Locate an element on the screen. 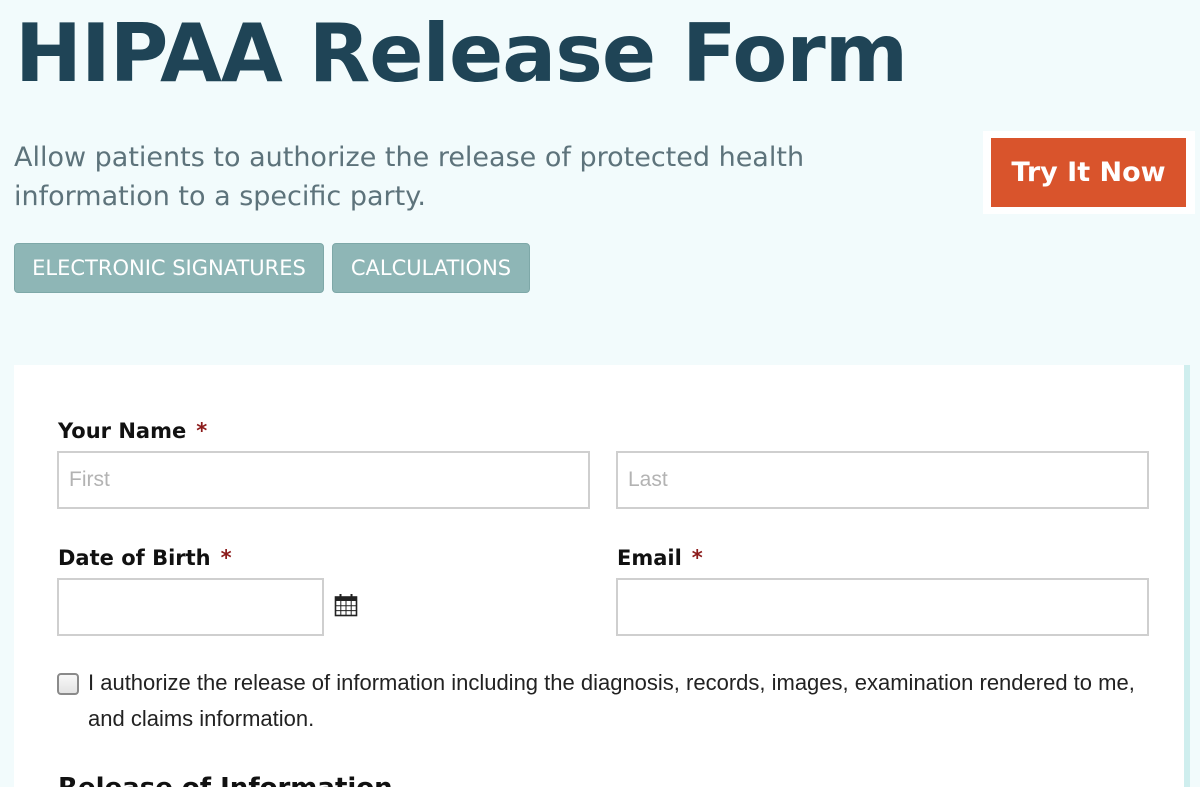  date-of-birth-input is located at coordinates (190, 607).